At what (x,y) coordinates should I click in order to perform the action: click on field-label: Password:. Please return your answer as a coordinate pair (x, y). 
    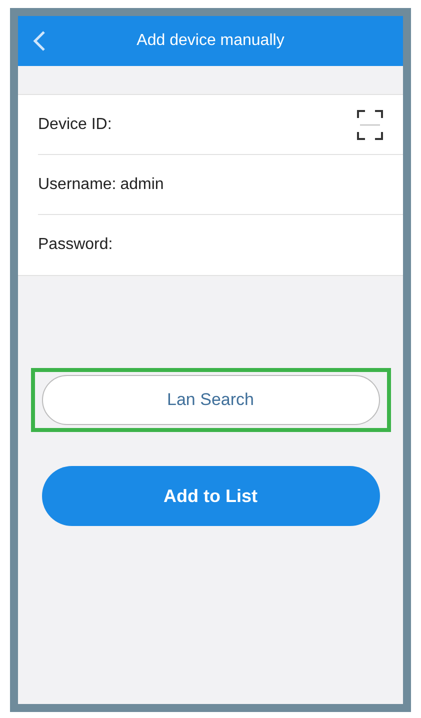
    Looking at the image, I should click on (75, 245).